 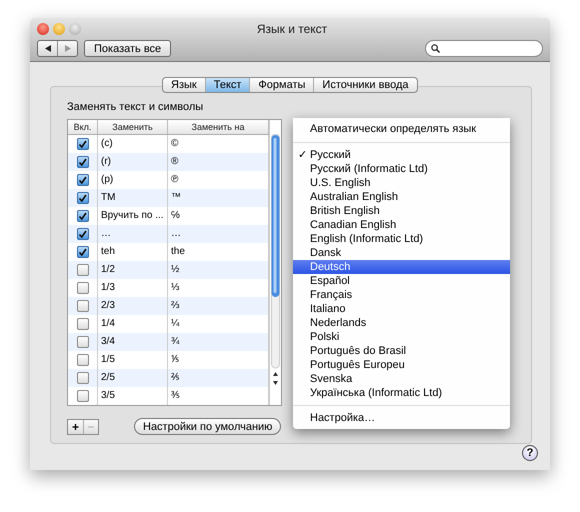 I want to click on menu-item: Português Europeu, so click(x=401, y=365).